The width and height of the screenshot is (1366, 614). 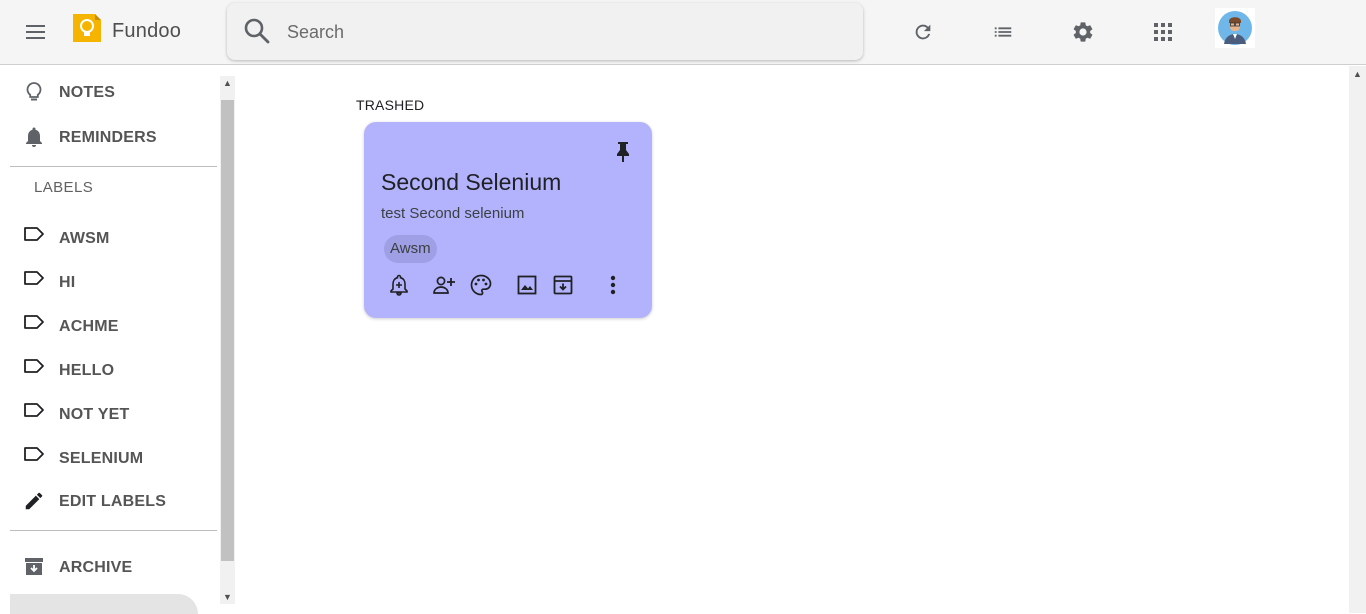 I want to click on app-title: Fundoo, so click(x=147, y=31).